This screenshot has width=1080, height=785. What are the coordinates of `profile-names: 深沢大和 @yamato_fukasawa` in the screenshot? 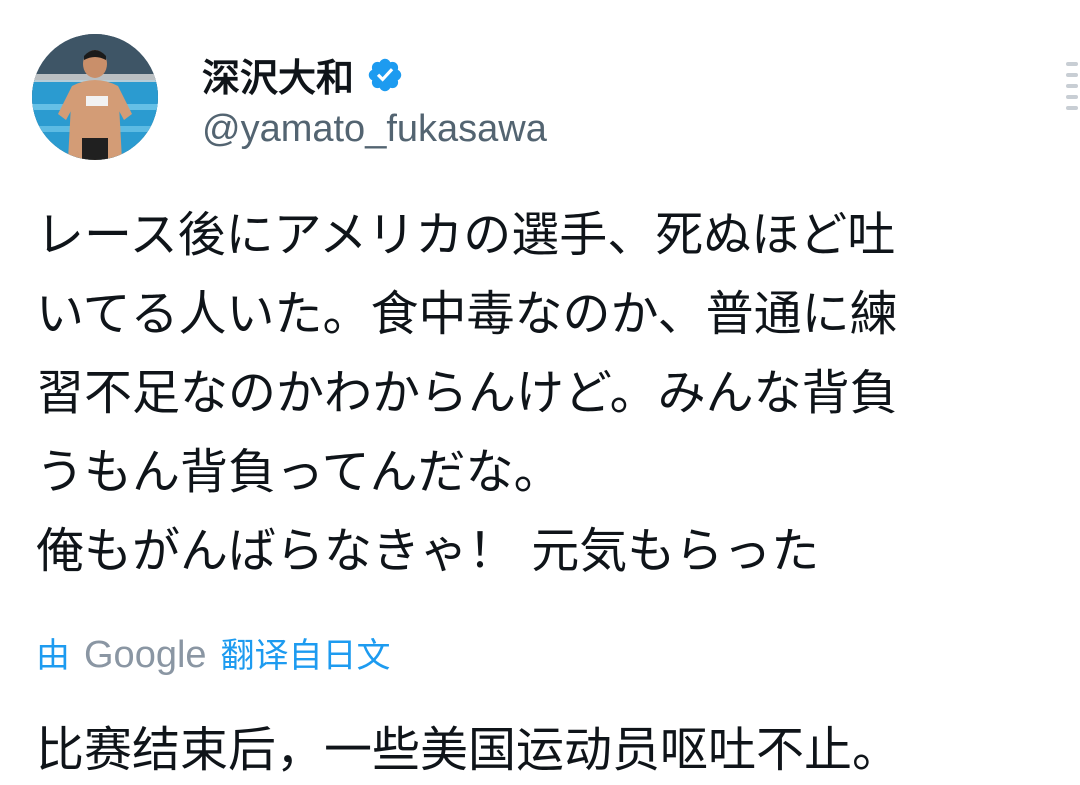 It's located at (374, 97).